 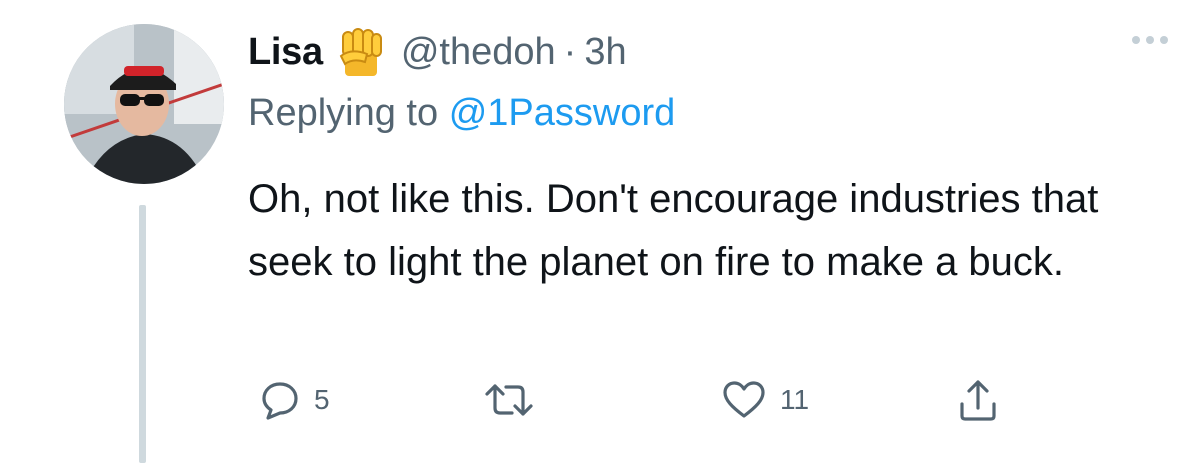 I want to click on replying-to: Replying to @1Password, so click(x=461, y=113).